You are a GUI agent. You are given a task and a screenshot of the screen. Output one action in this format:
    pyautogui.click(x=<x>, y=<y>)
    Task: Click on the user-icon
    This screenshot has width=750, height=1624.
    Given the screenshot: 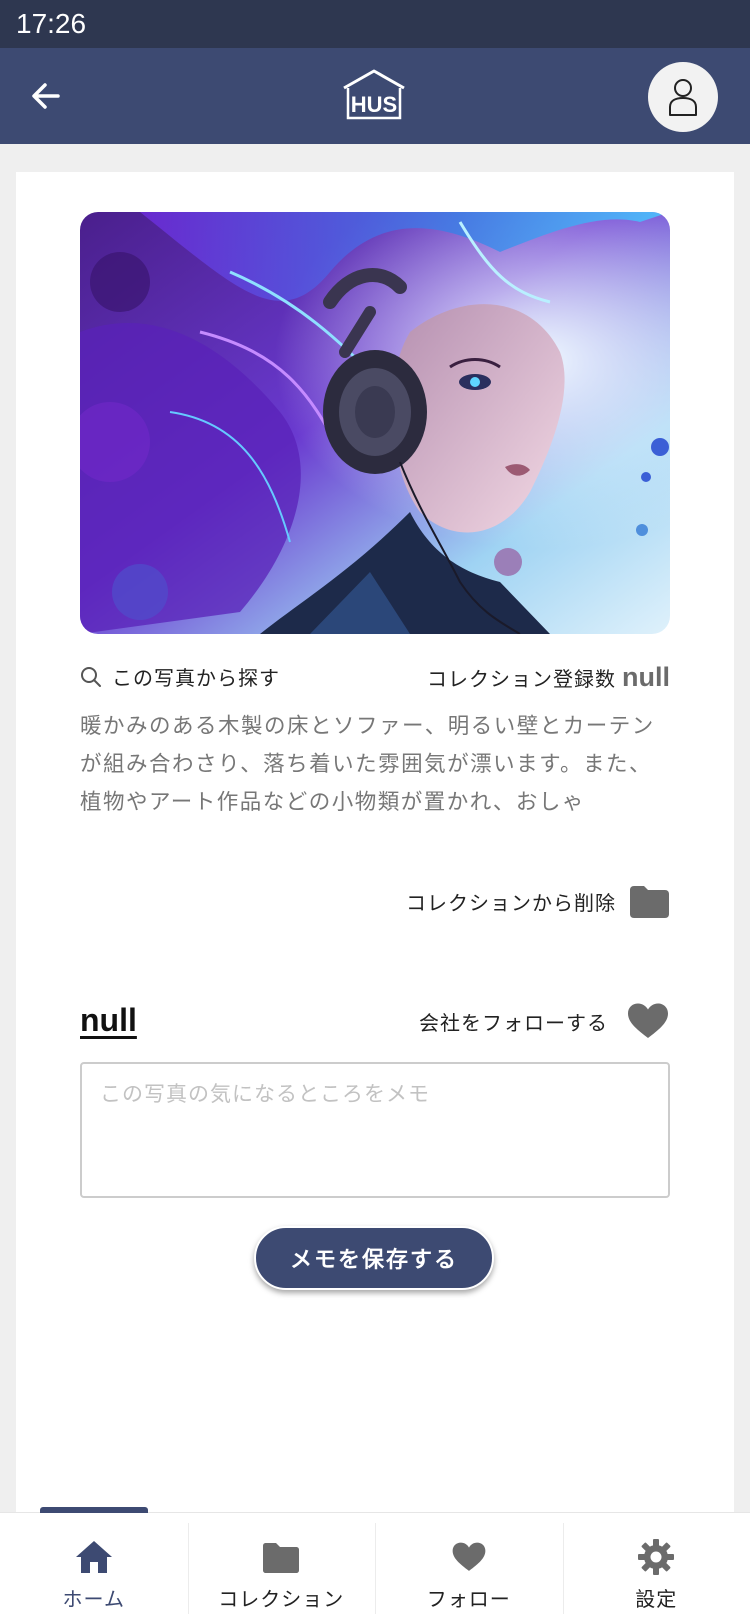 What is the action you would take?
    pyautogui.click(x=683, y=97)
    